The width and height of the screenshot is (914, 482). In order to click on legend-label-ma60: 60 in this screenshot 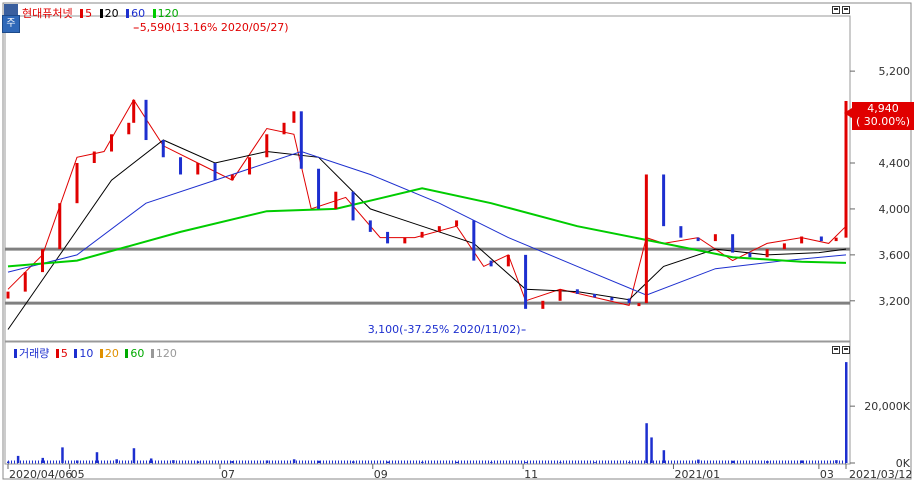, I will do `click(138, 13)`.